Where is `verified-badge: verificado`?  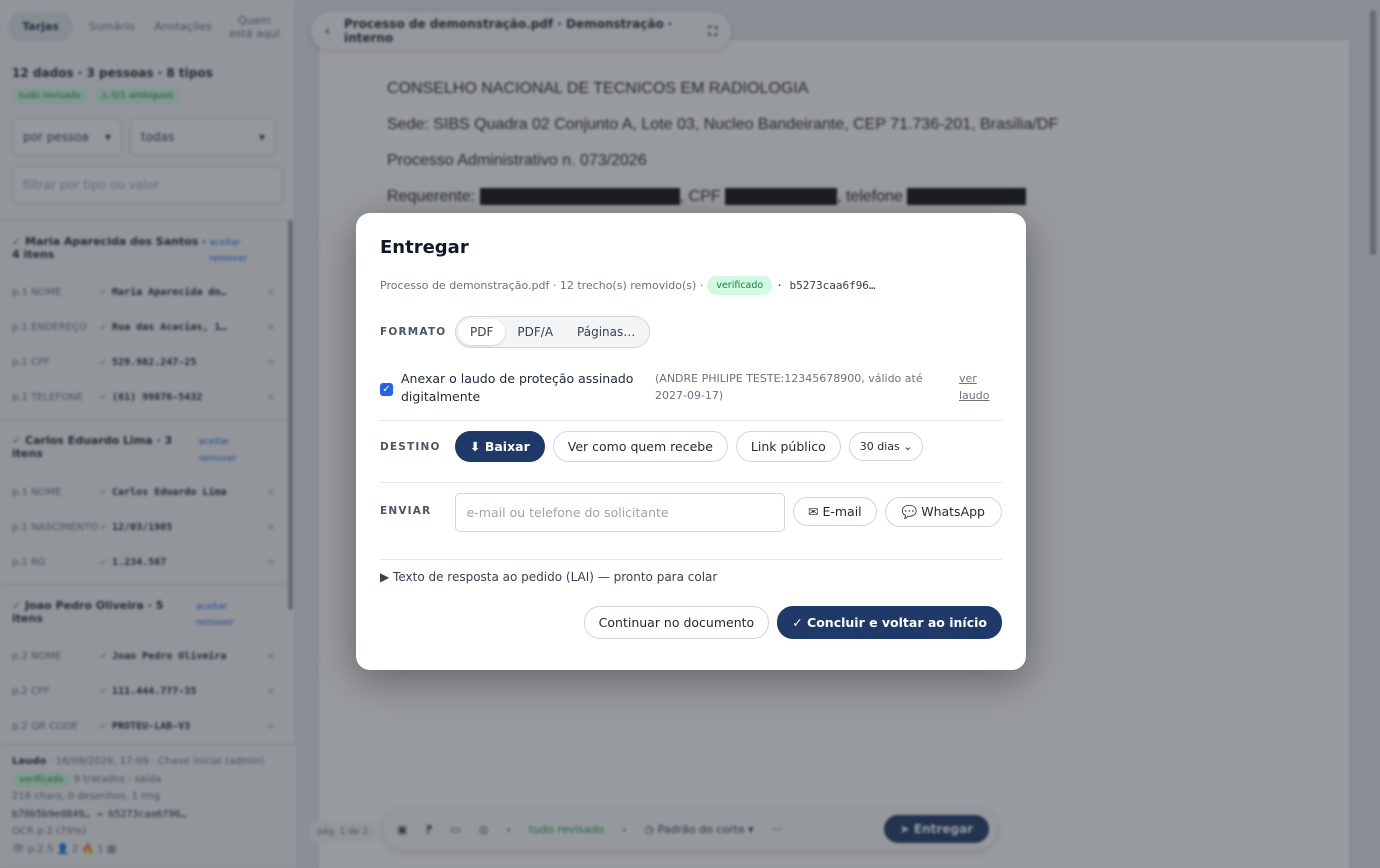 verified-badge: verificado is located at coordinates (740, 285).